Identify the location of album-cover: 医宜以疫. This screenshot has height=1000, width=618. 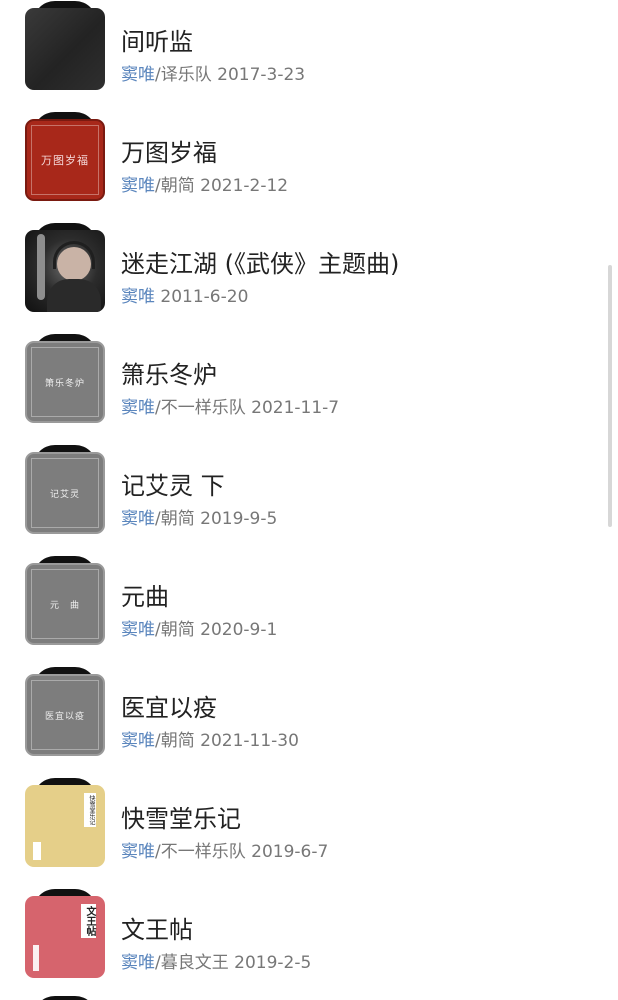
(65, 711).